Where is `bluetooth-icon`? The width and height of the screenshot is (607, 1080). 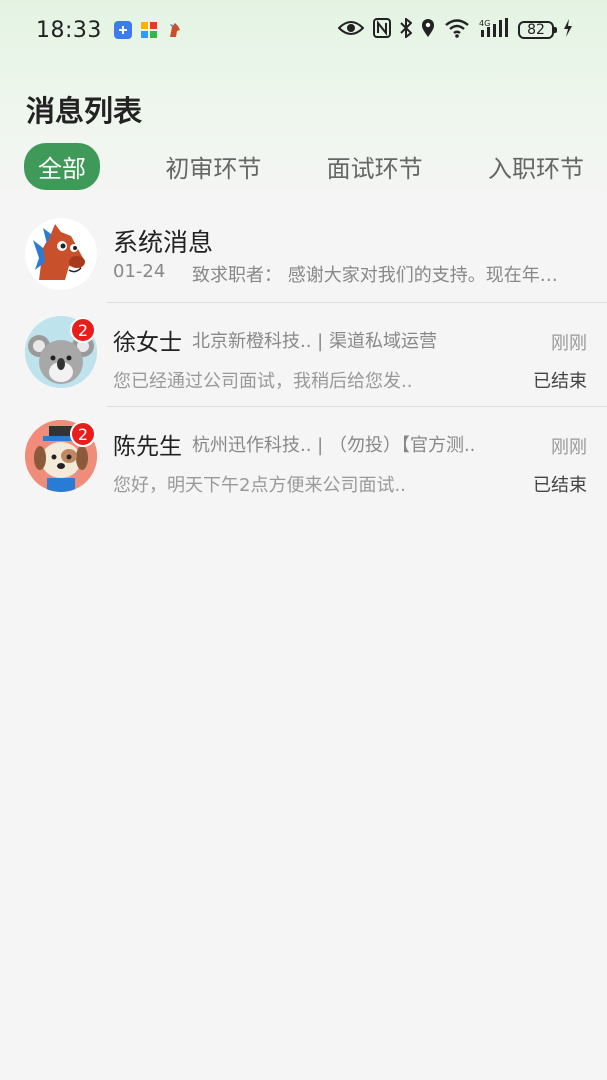 bluetooth-icon is located at coordinates (406, 29).